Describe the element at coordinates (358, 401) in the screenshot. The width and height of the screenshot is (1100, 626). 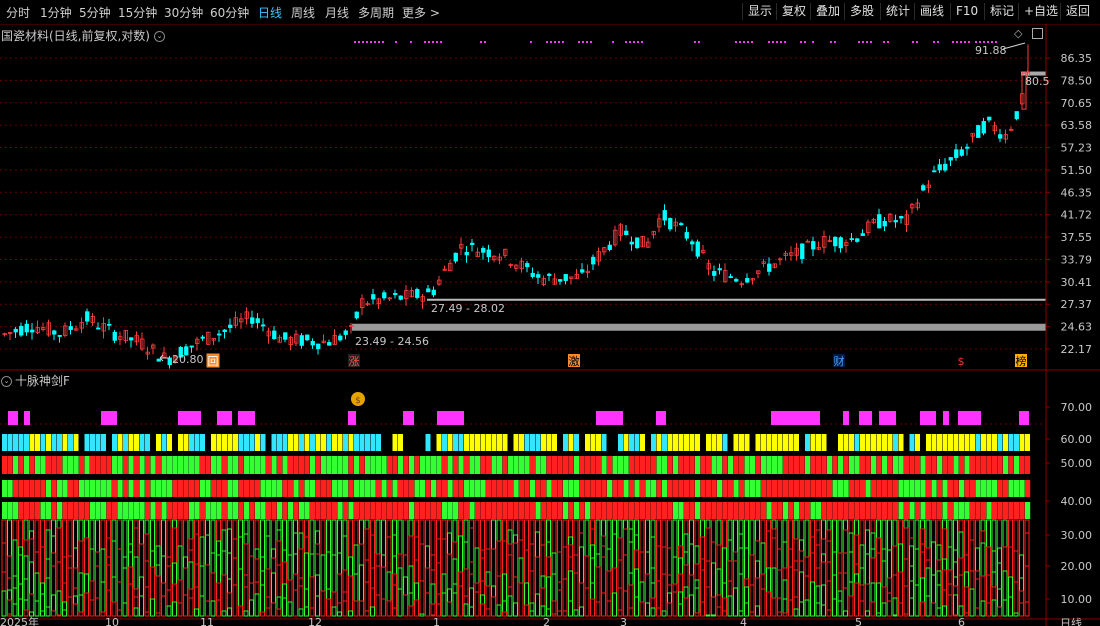
I see `money-bag-symbol: $` at that location.